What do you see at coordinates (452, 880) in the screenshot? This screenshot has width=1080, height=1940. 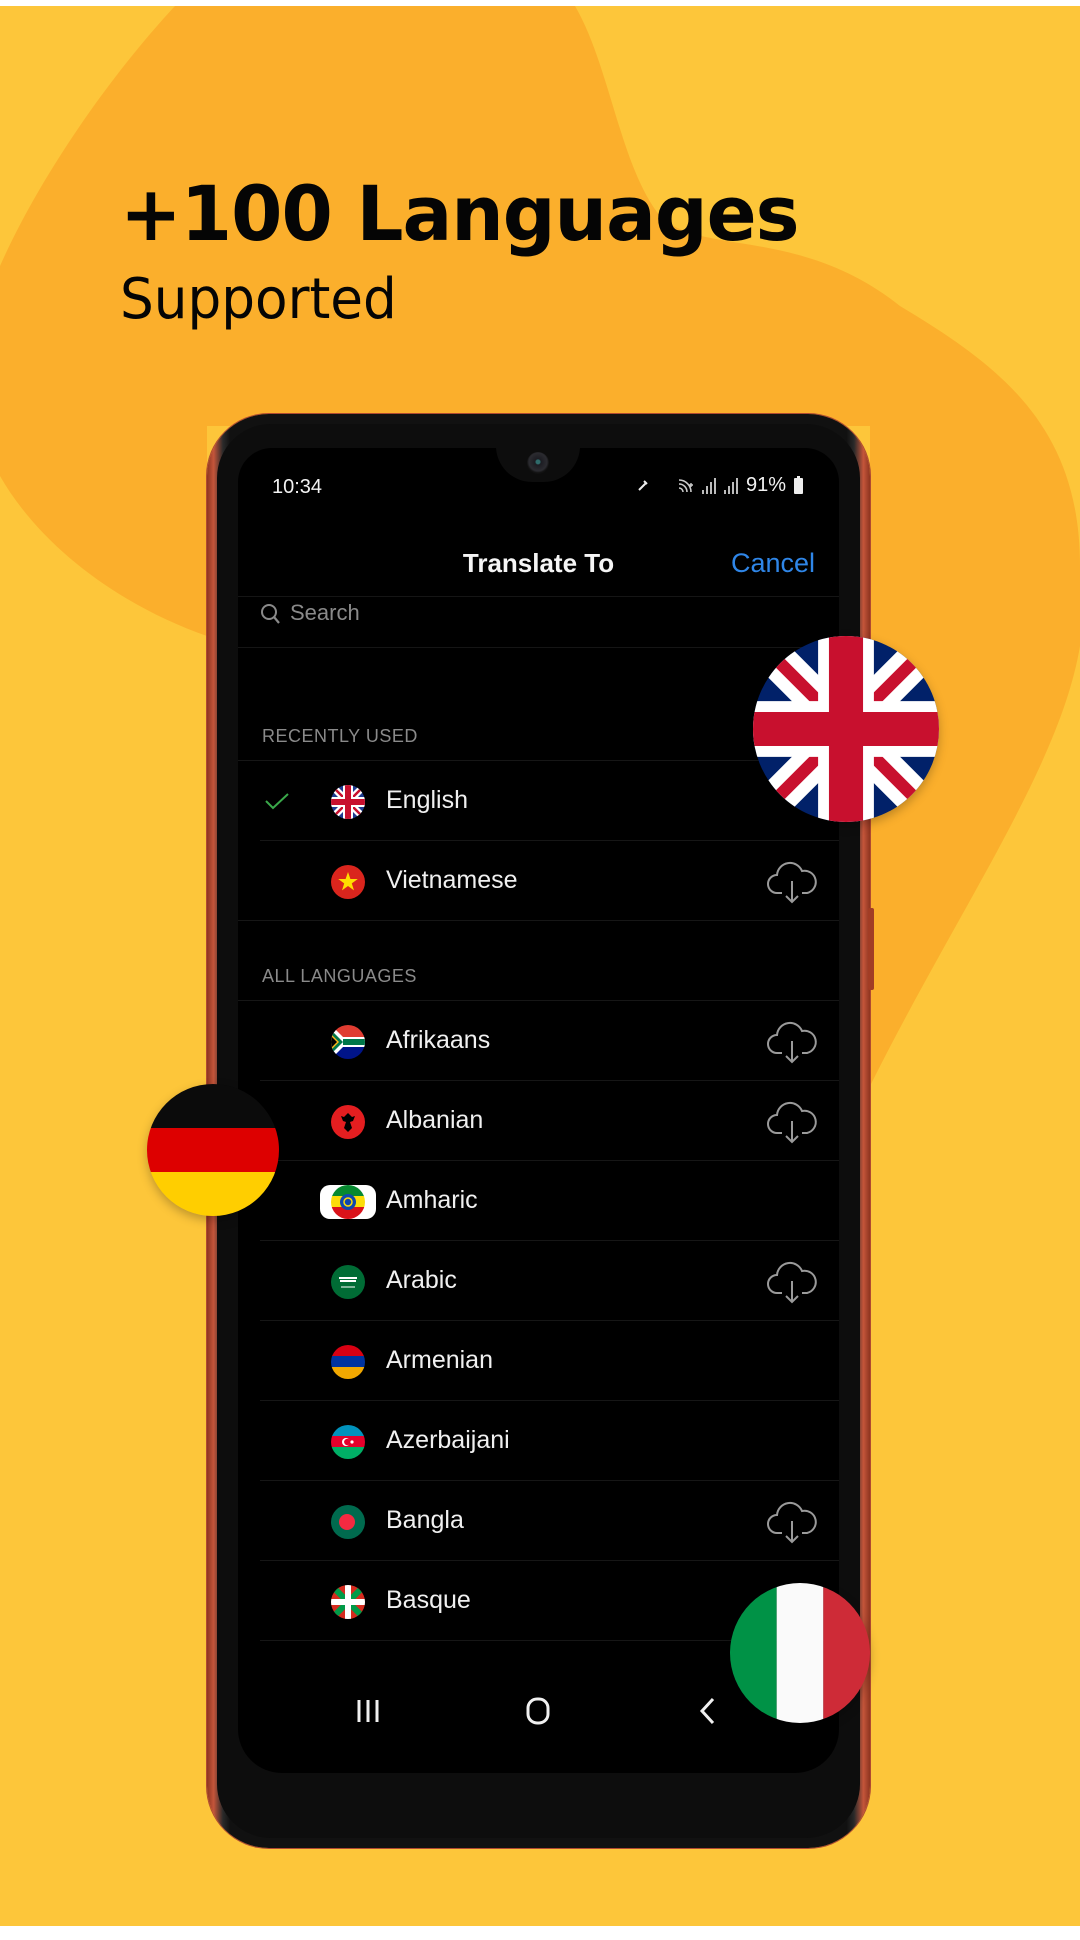 I see `language-label: Vietnamese` at bounding box center [452, 880].